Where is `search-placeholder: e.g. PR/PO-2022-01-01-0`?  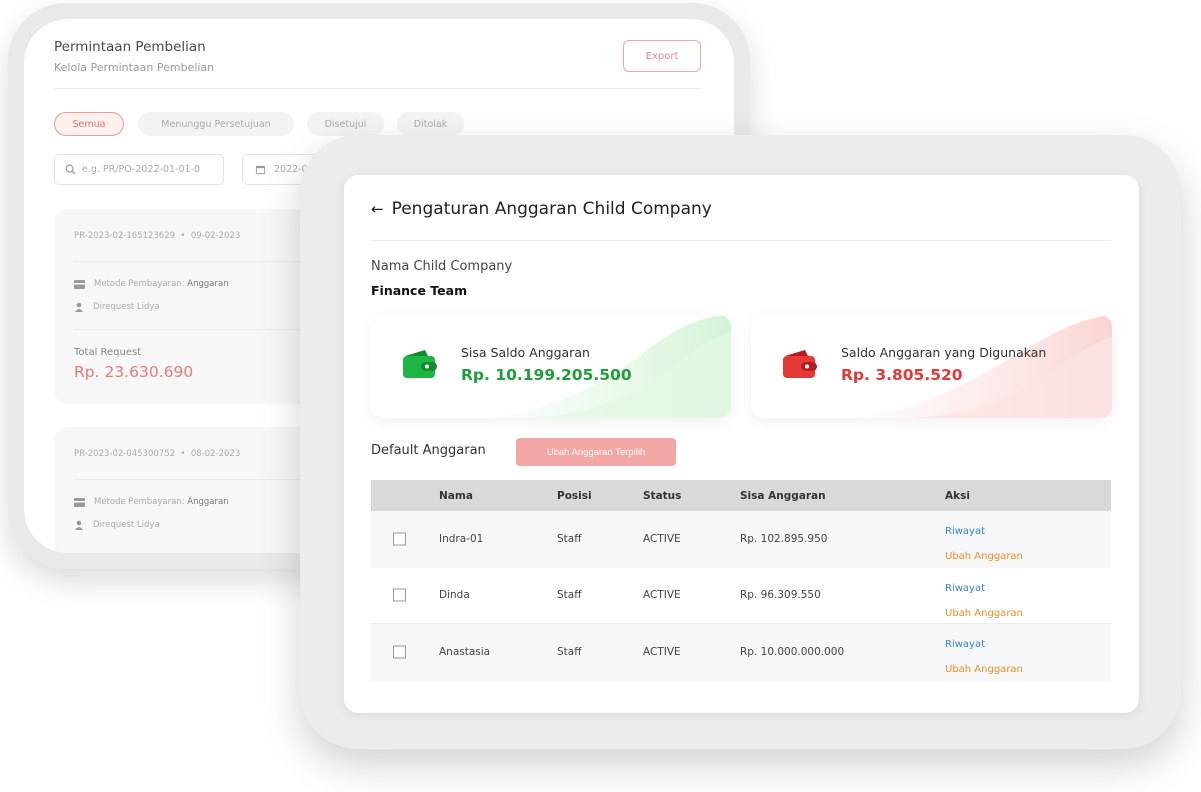
search-placeholder: e.g. PR/PO-2022-01-01-0 is located at coordinates (141, 169).